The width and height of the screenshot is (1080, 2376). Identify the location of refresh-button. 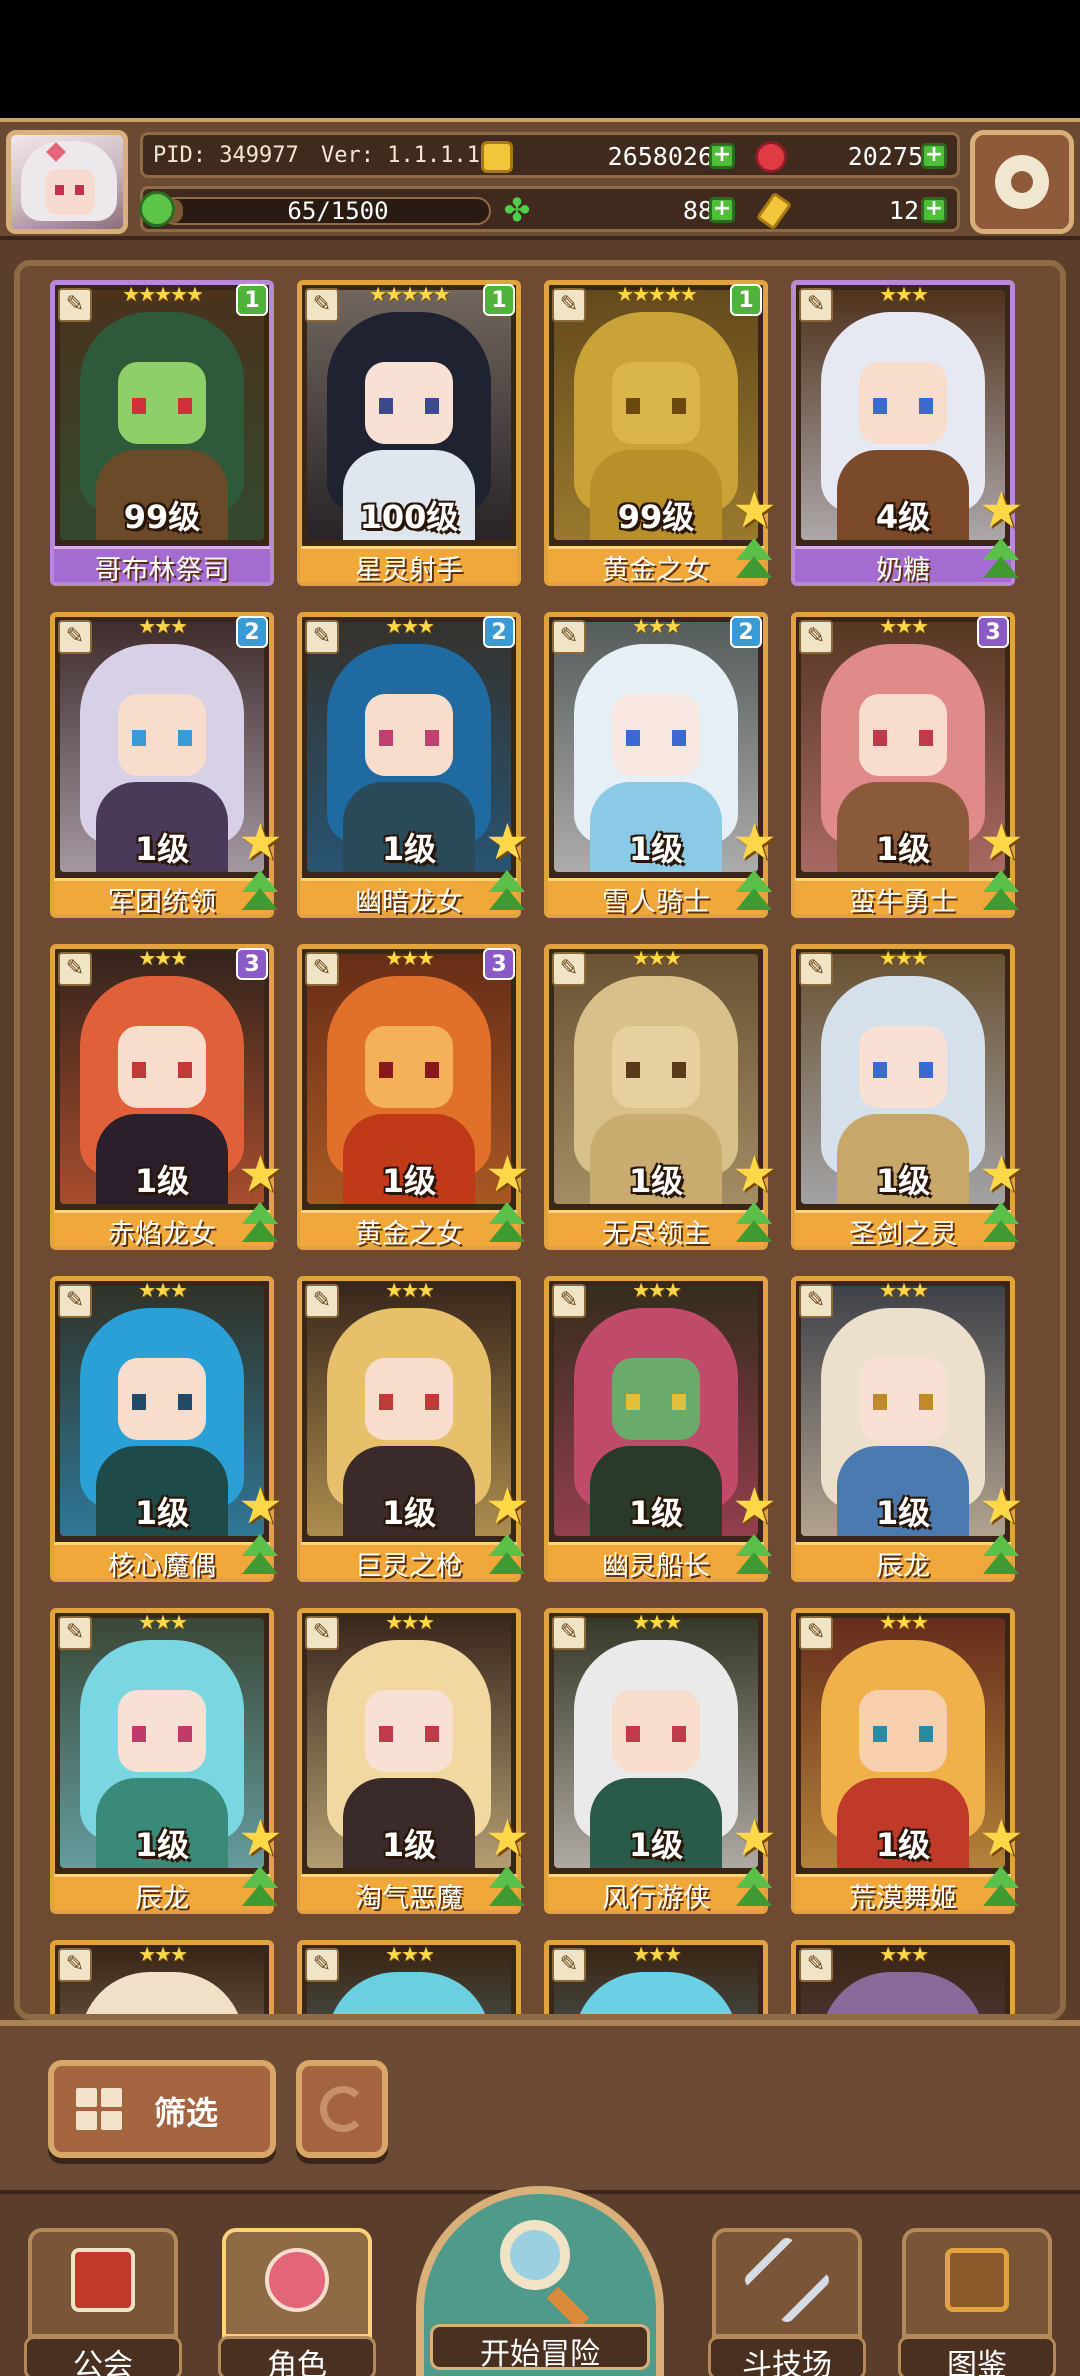
(342, 2109).